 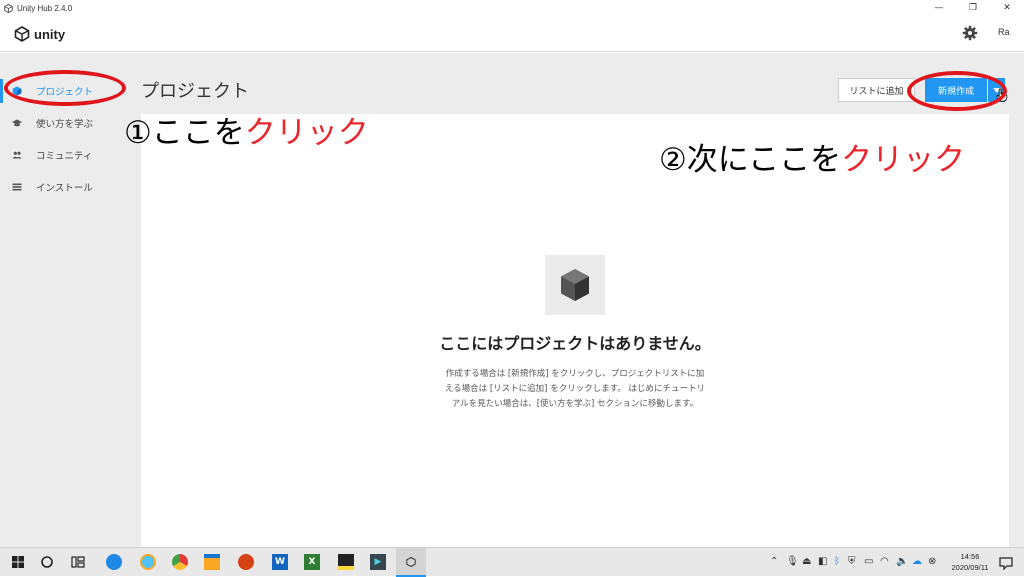 What do you see at coordinates (884, 561) in the screenshot?
I see `wifi-icon: ◠` at bounding box center [884, 561].